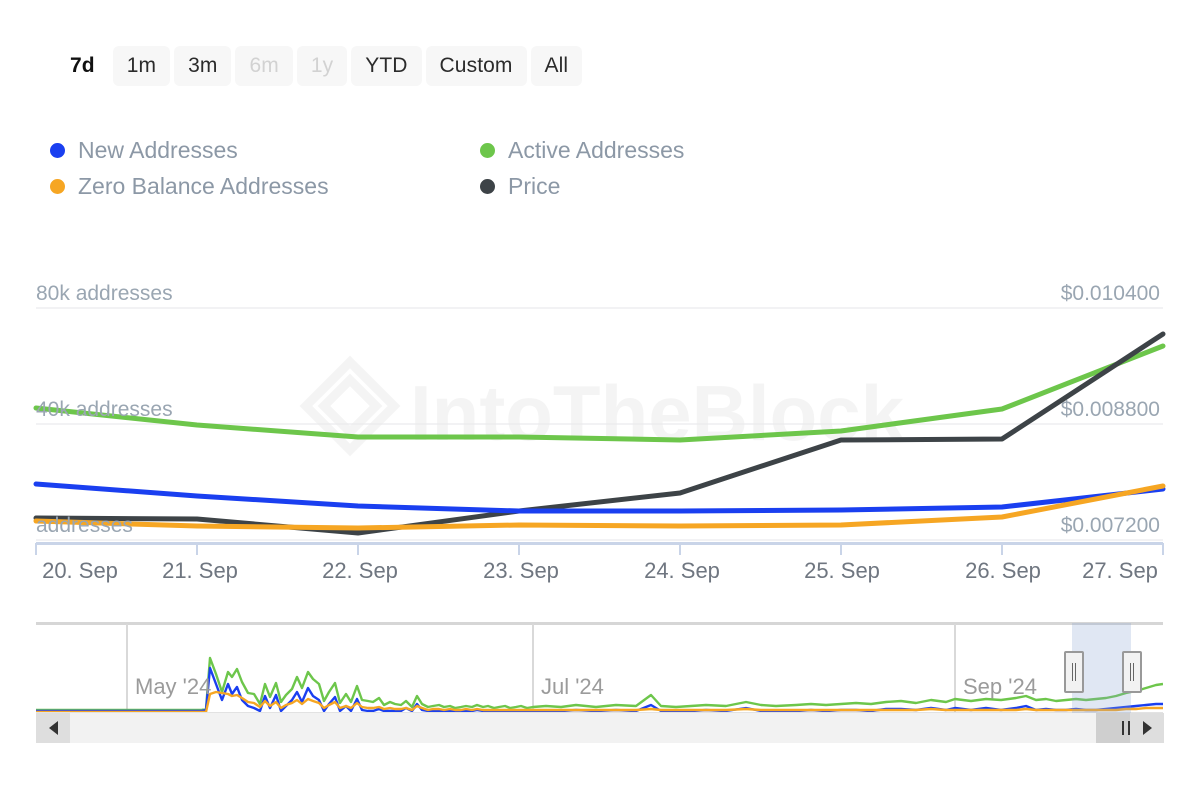 This screenshot has height=800, width=1200. I want to click on series-line-new-addresses, so click(599, 497).